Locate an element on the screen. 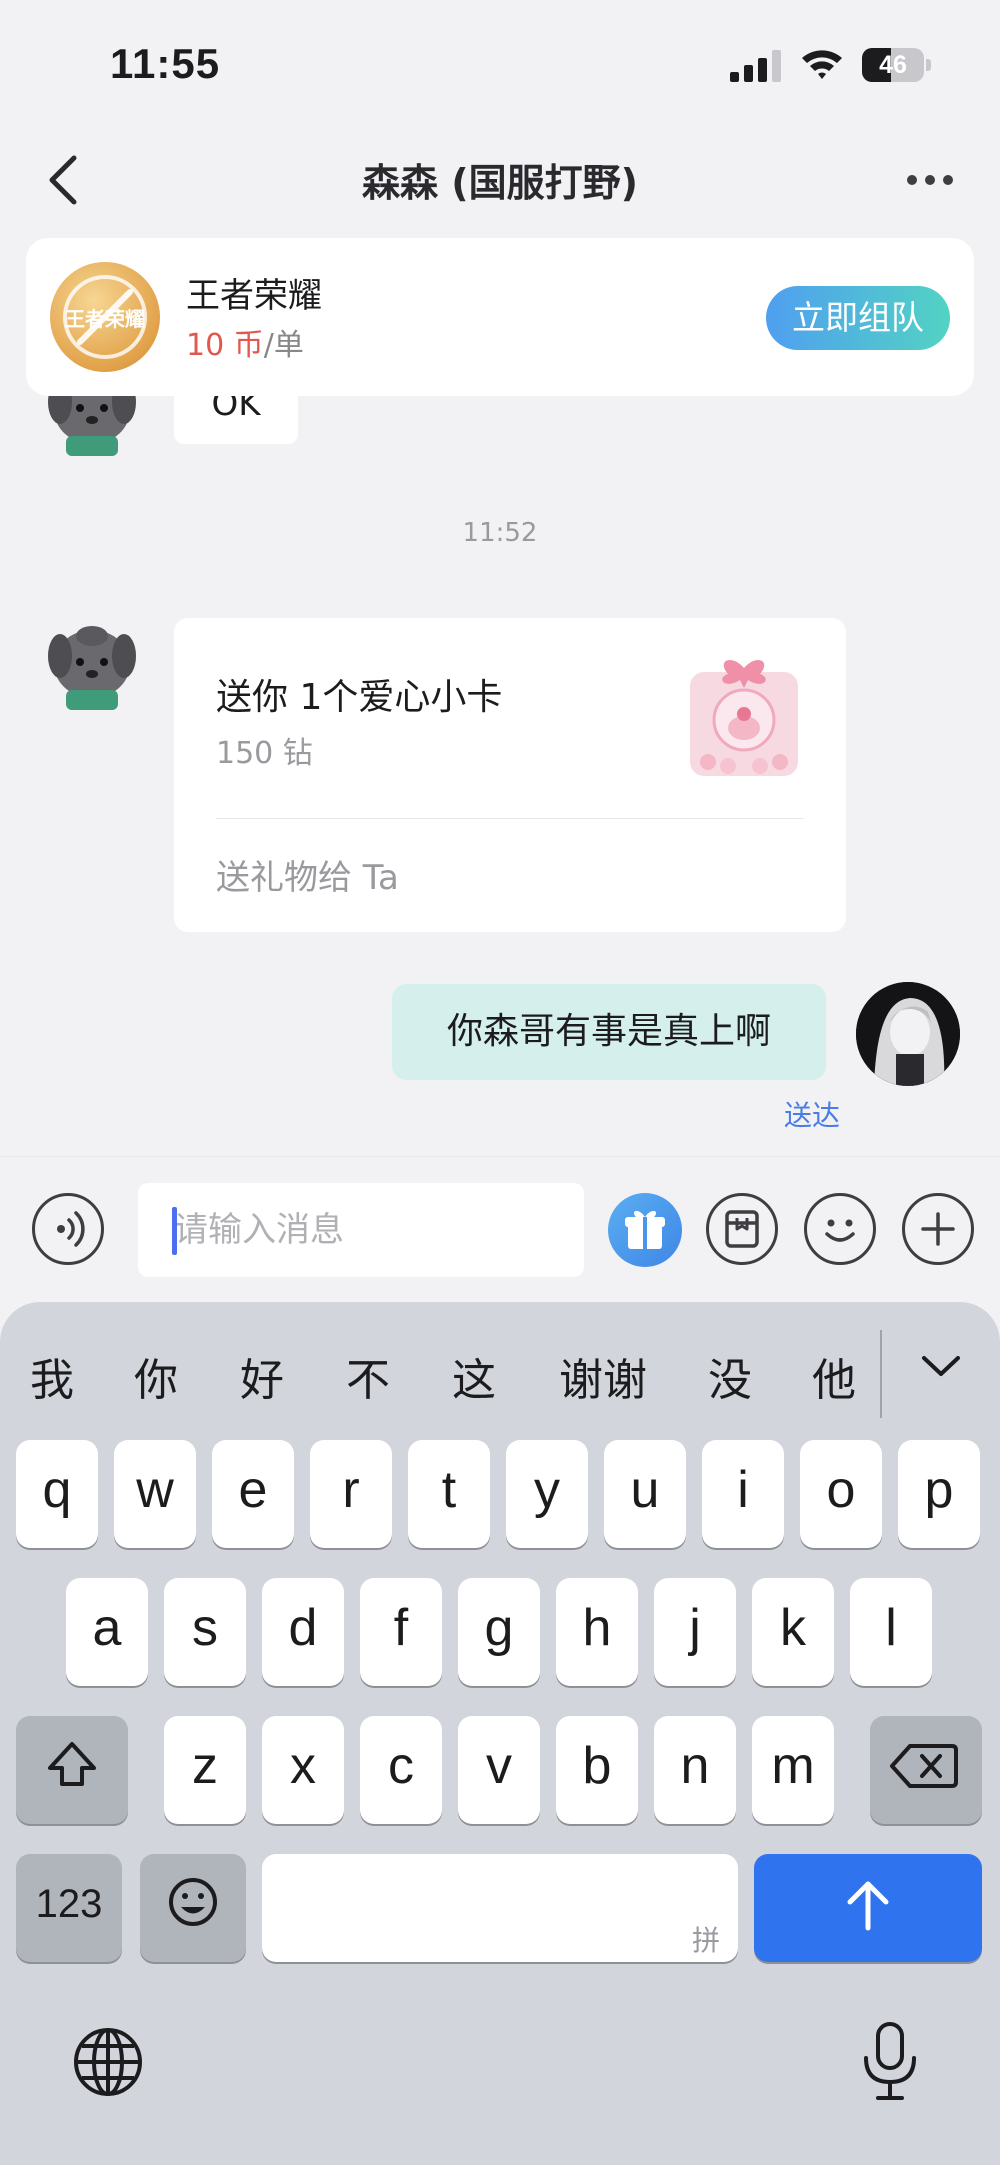  chat-header: 森森 (国服打野) is located at coordinates (500, 180).